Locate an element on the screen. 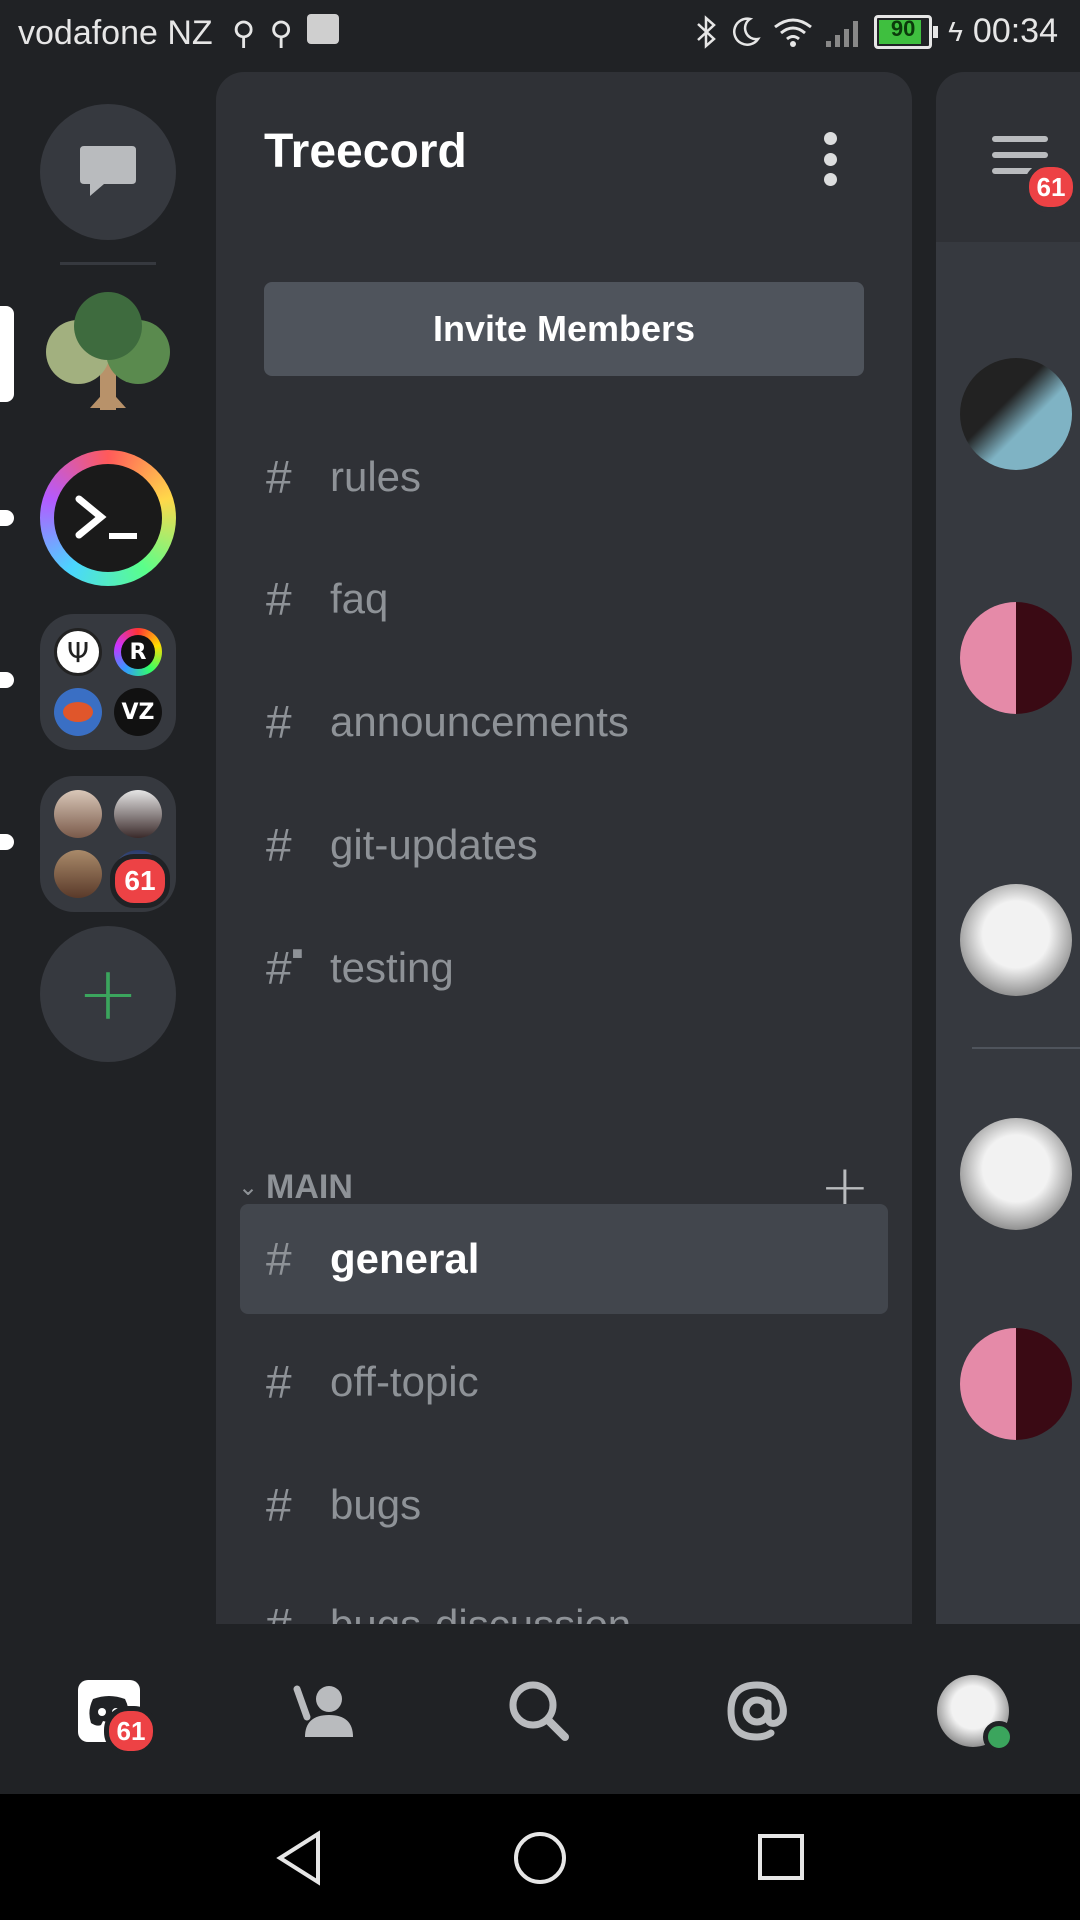  locked-channel-icon: # ■ is located at coordinates (284, 968).